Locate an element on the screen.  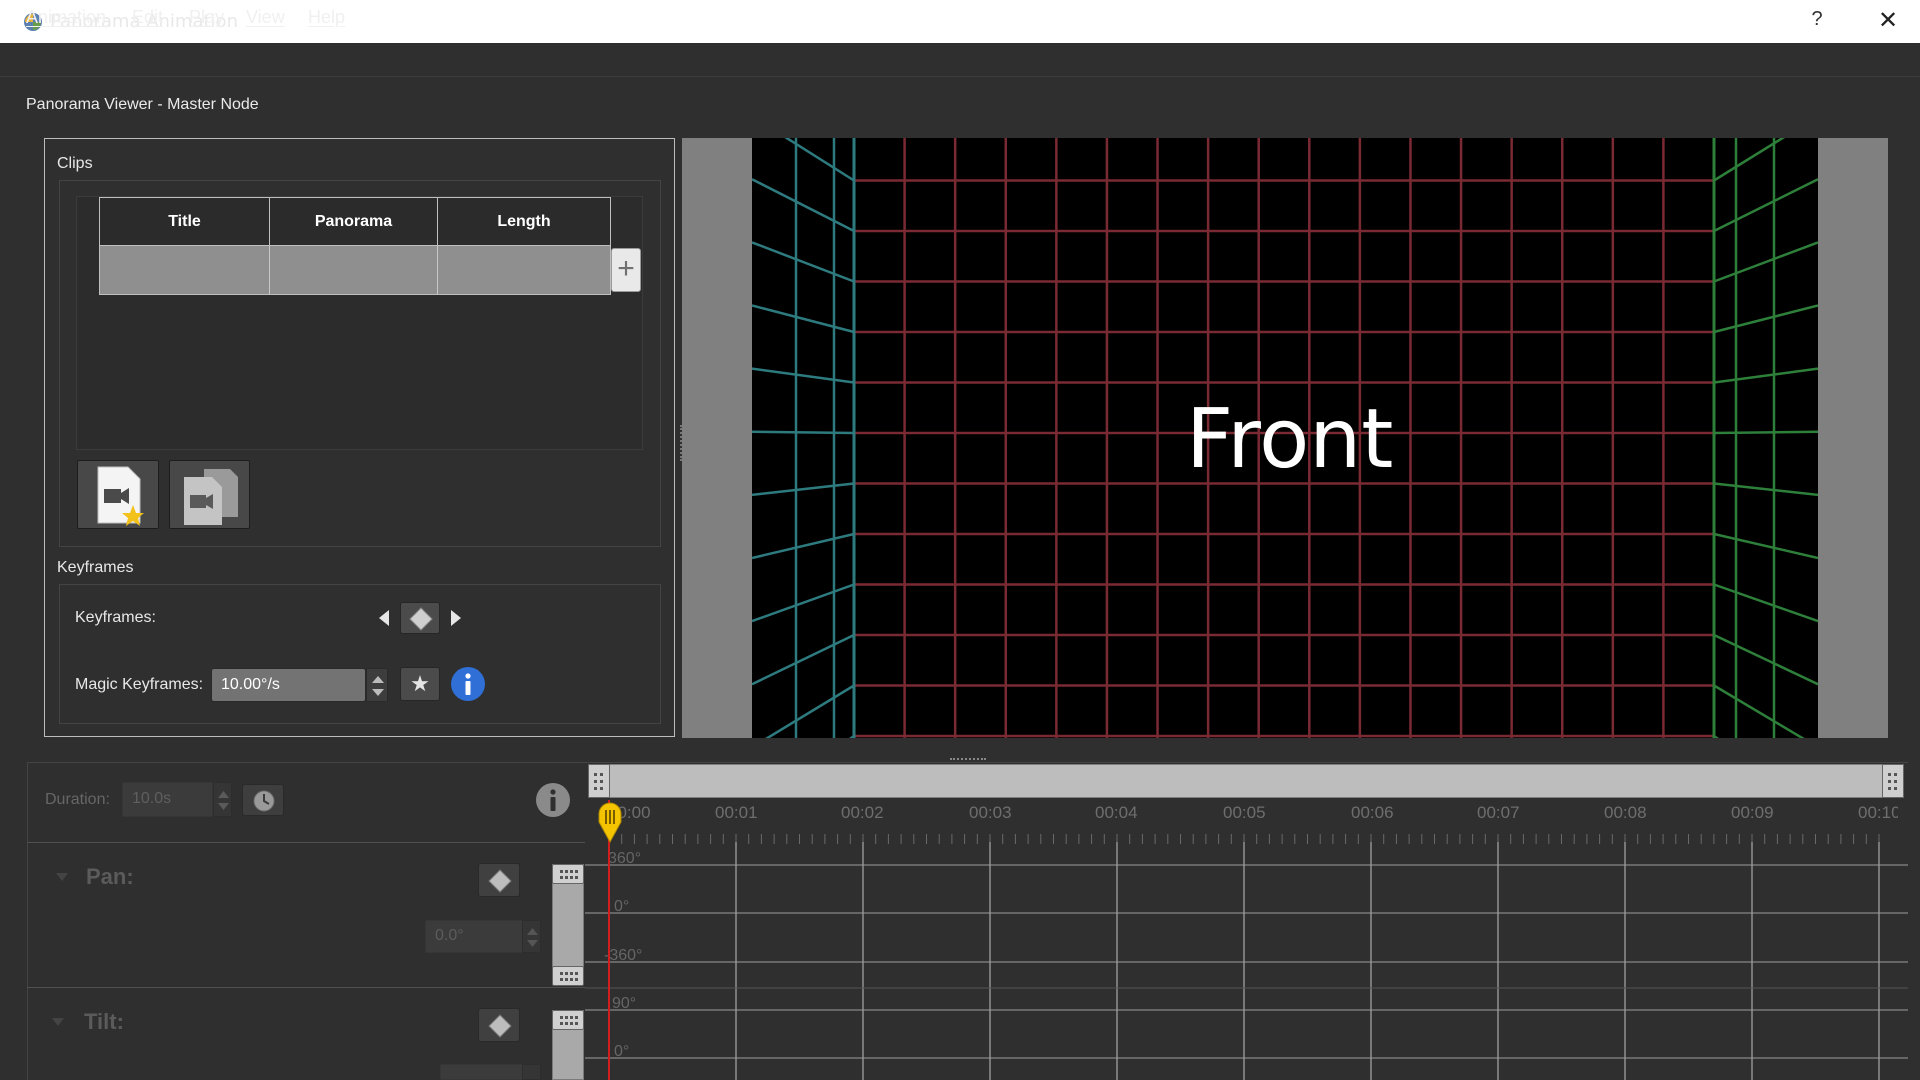
prev-keyframe-button is located at coordinates (384, 618).